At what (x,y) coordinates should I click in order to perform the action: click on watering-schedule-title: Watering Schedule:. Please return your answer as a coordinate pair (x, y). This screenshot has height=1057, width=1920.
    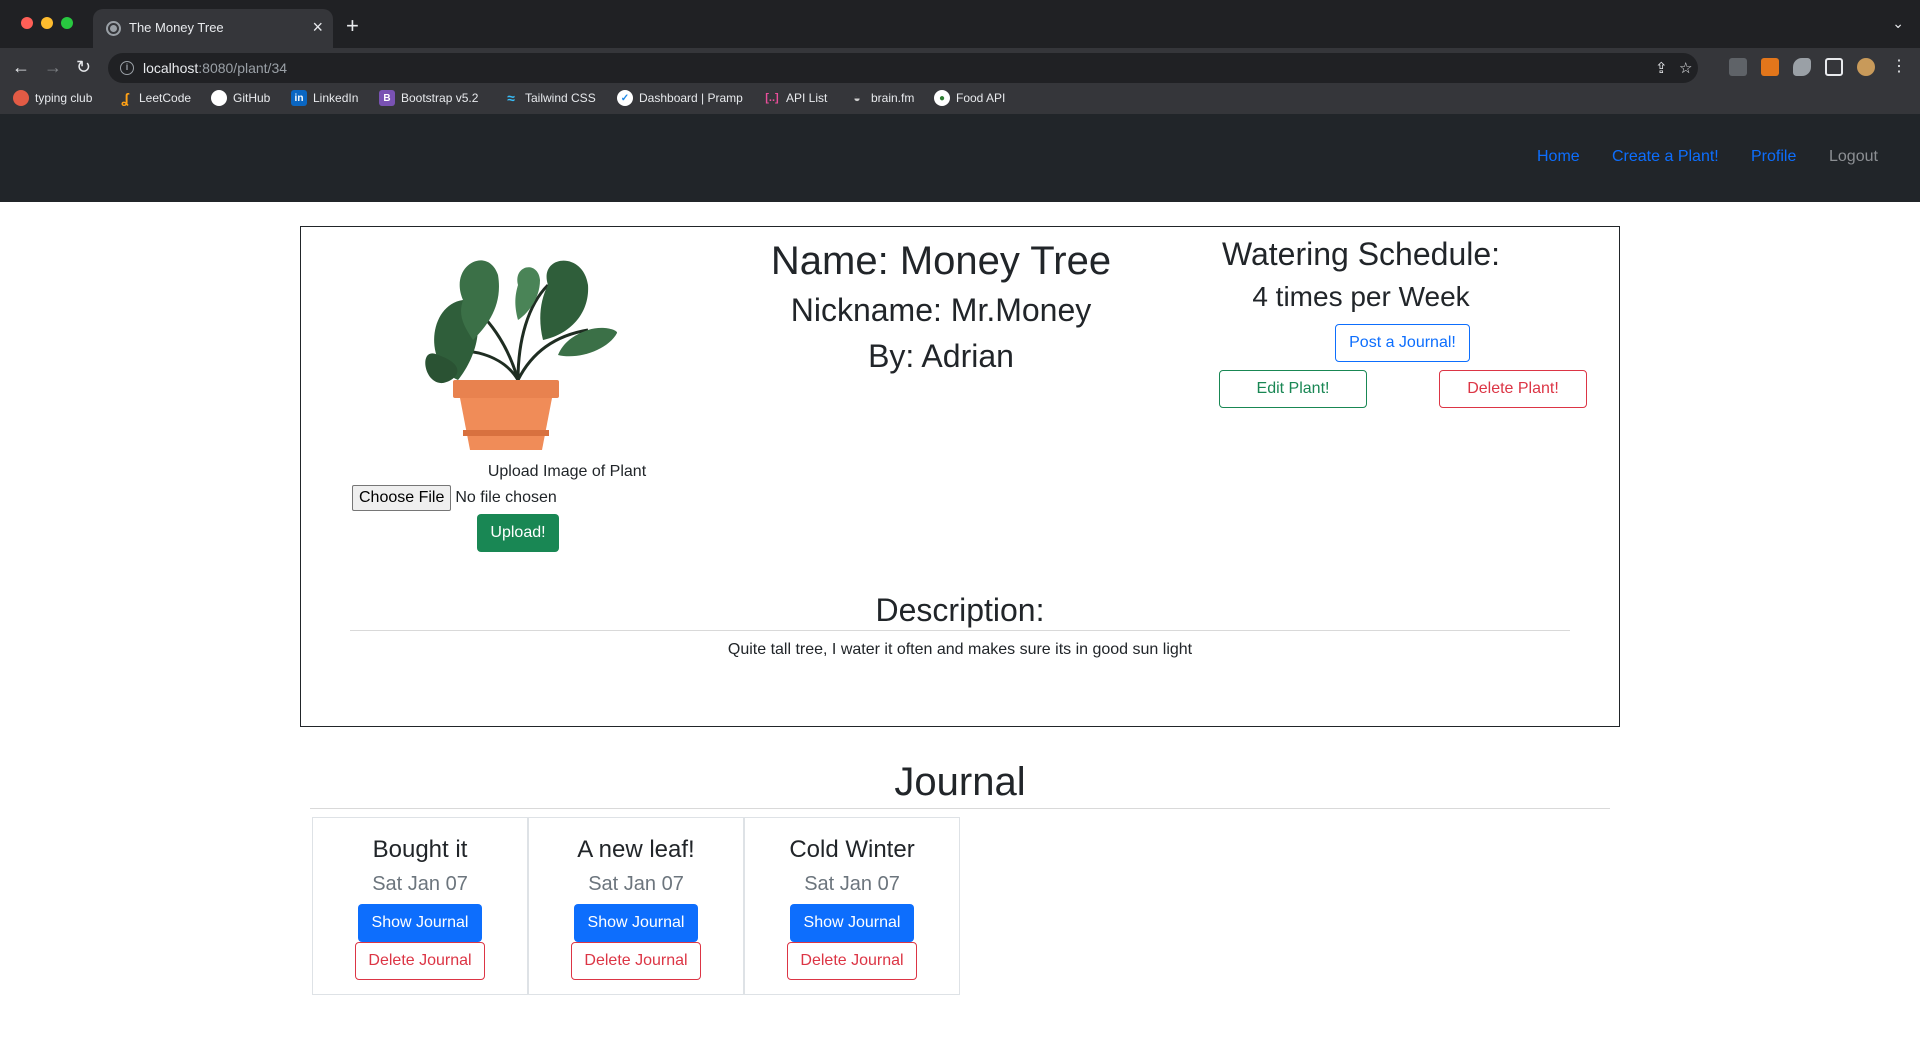
    Looking at the image, I should click on (1361, 254).